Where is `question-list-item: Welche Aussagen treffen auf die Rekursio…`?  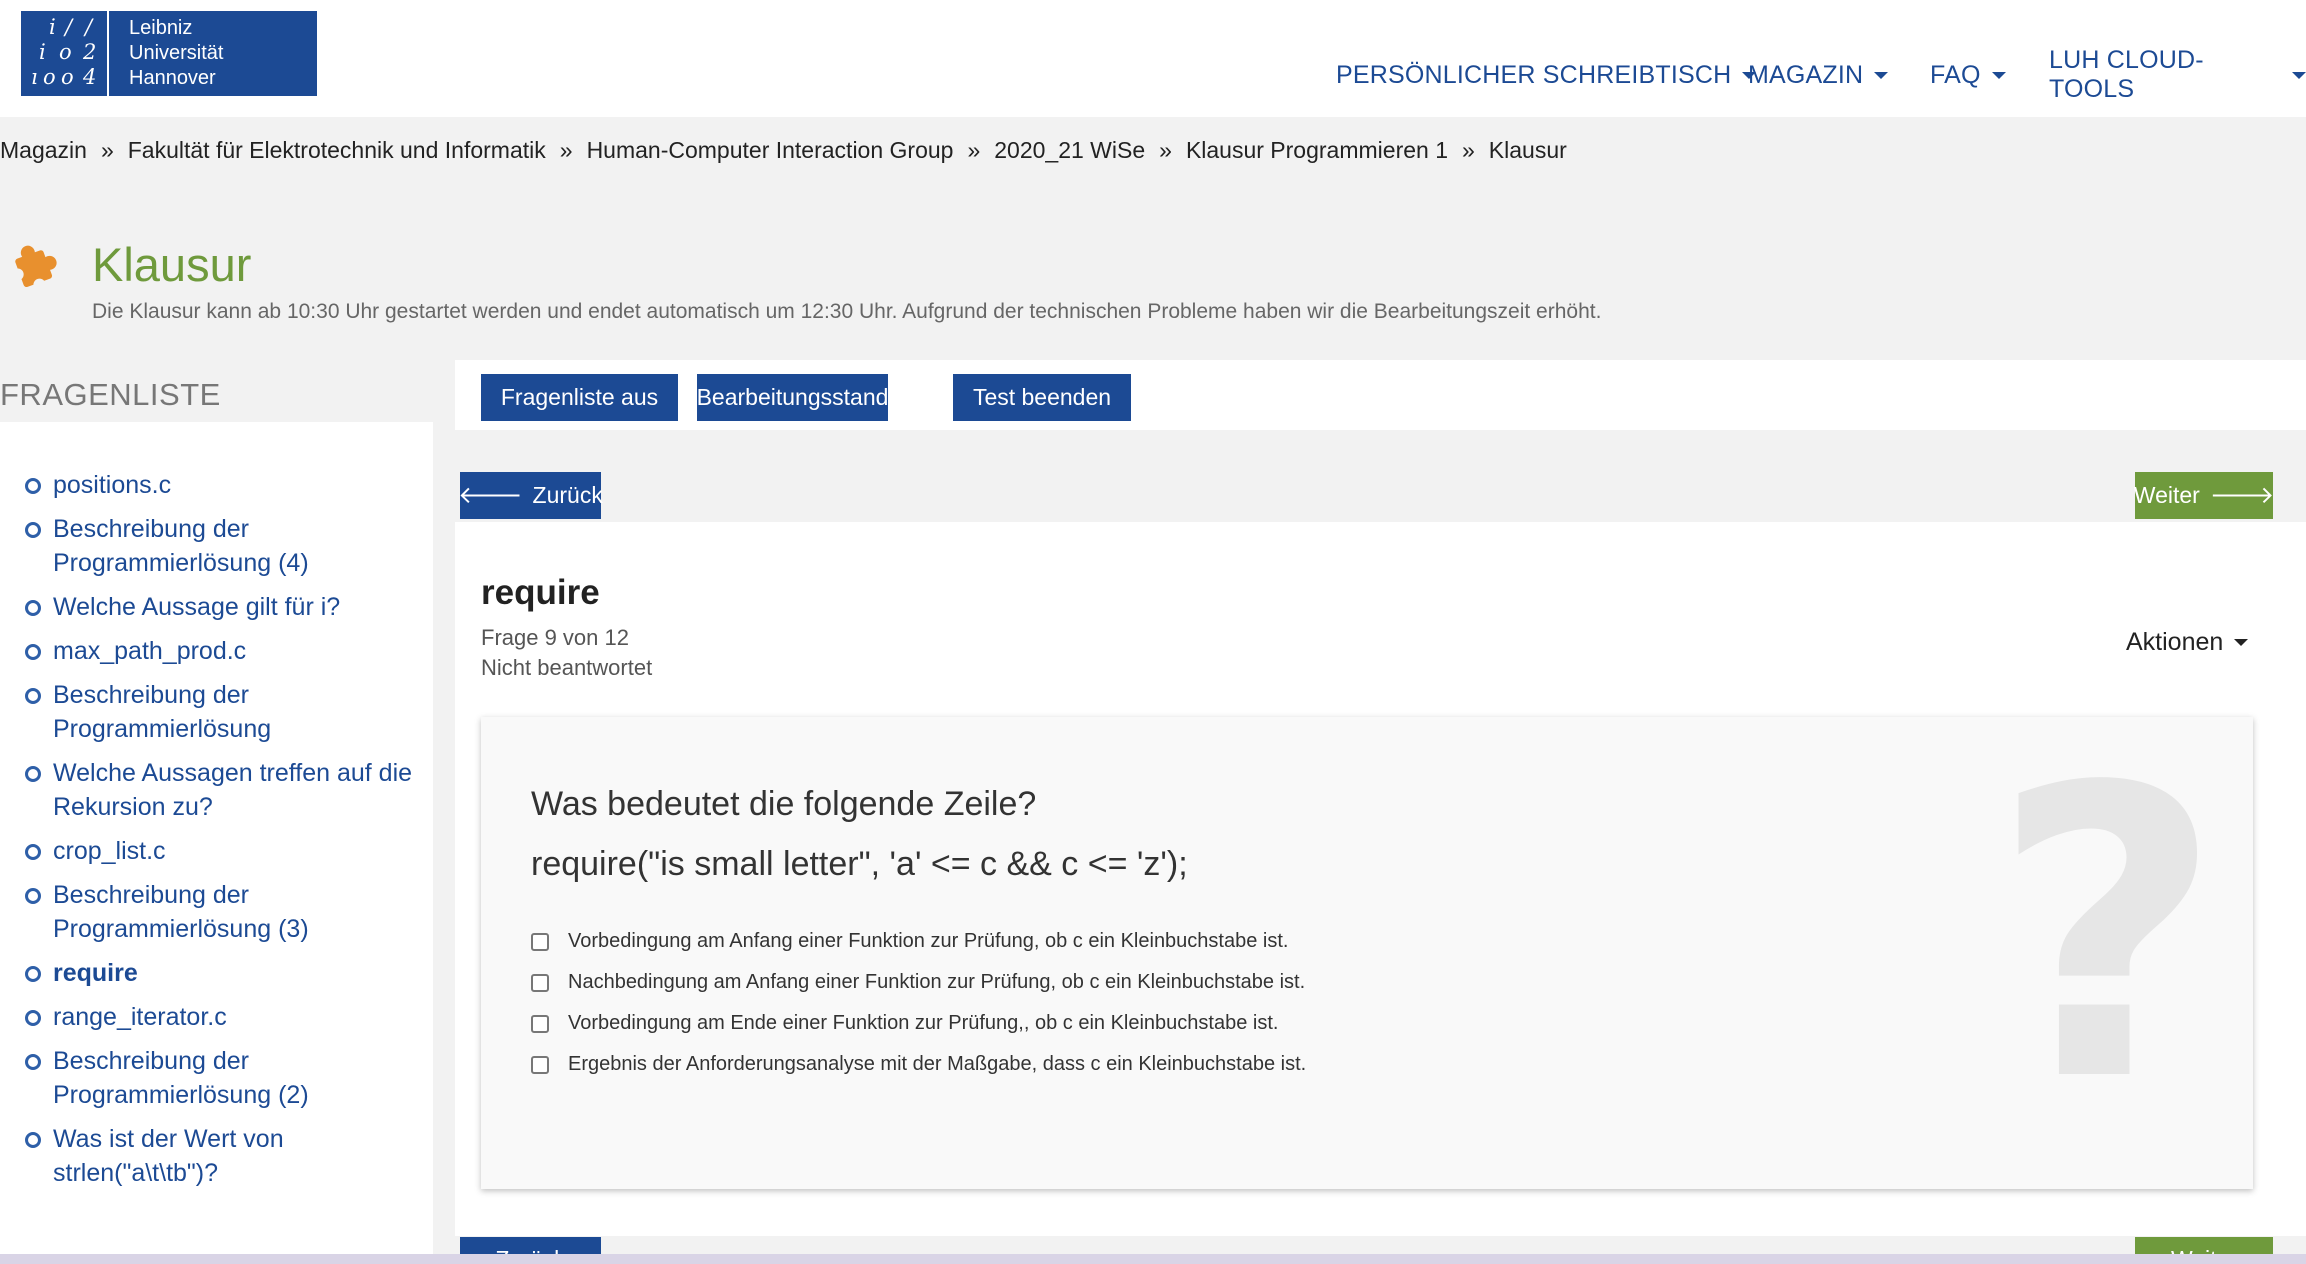
question-list-item: Welche Aussagen treffen auf die Rekursio… is located at coordinates (219, 790).